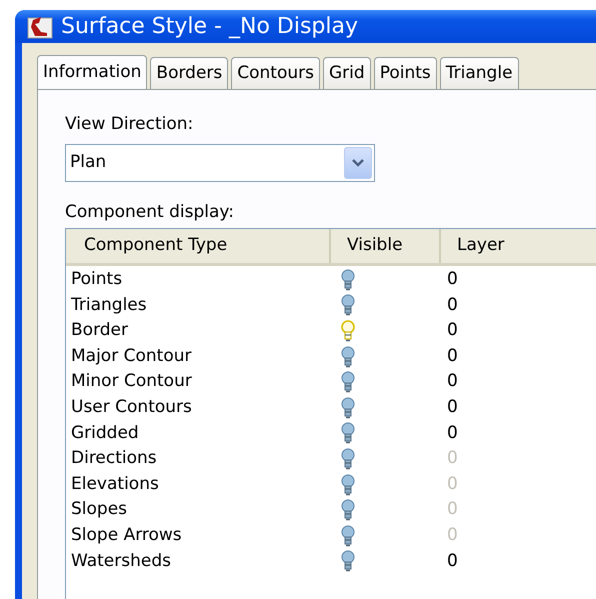  I want to click on column-header: Visible, so click(386, 246).